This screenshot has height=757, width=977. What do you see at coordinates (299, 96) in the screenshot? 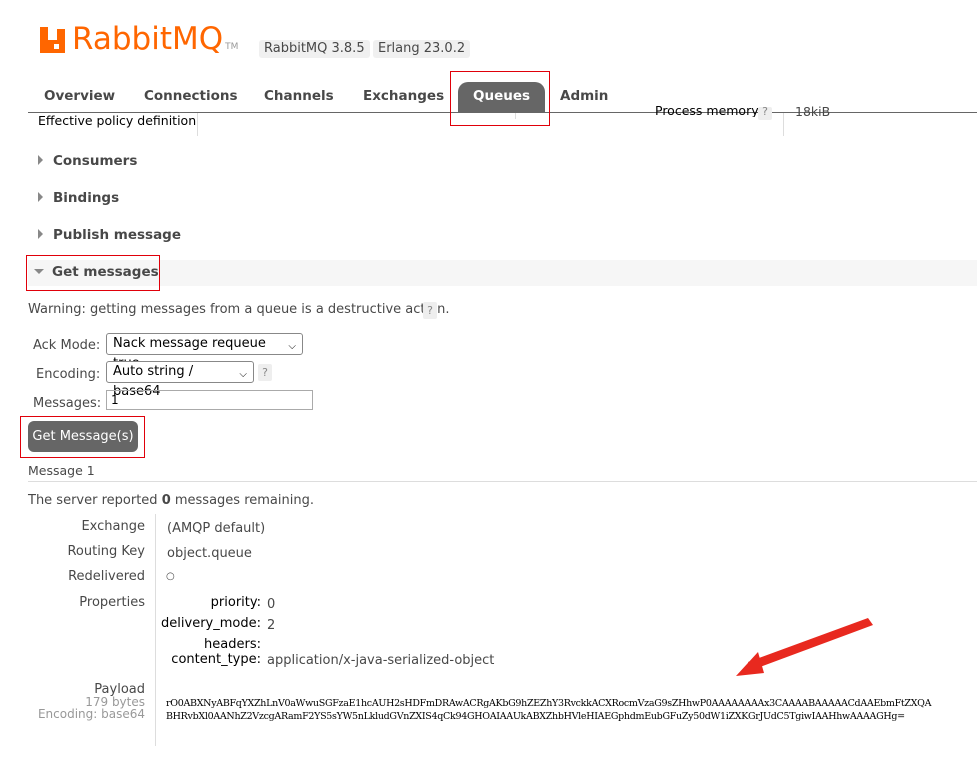
I see `tab-channels: Channels` at bounding box center [299, 96].